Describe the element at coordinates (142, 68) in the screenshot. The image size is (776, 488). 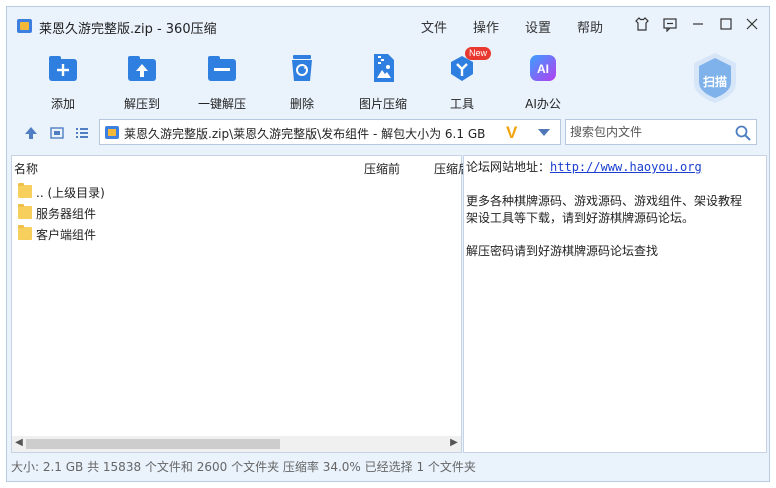
I see `extract-to-icon` at that location.